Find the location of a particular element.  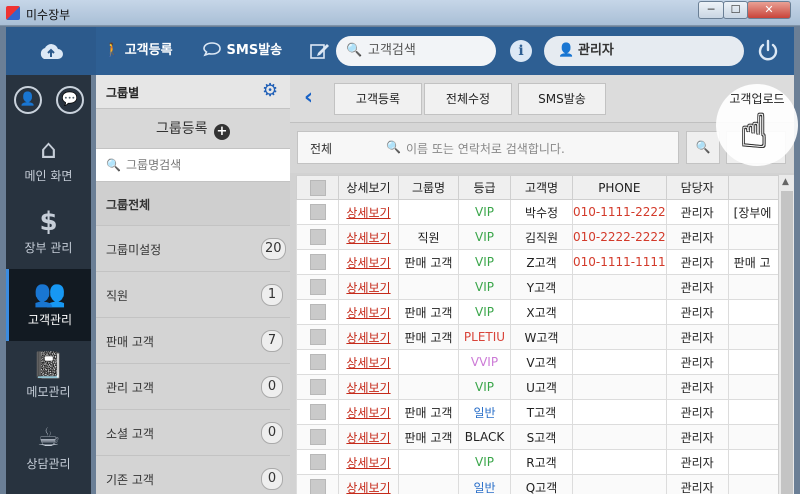

sms-send-button: SMS발송 is located at coordinates (562, 99).